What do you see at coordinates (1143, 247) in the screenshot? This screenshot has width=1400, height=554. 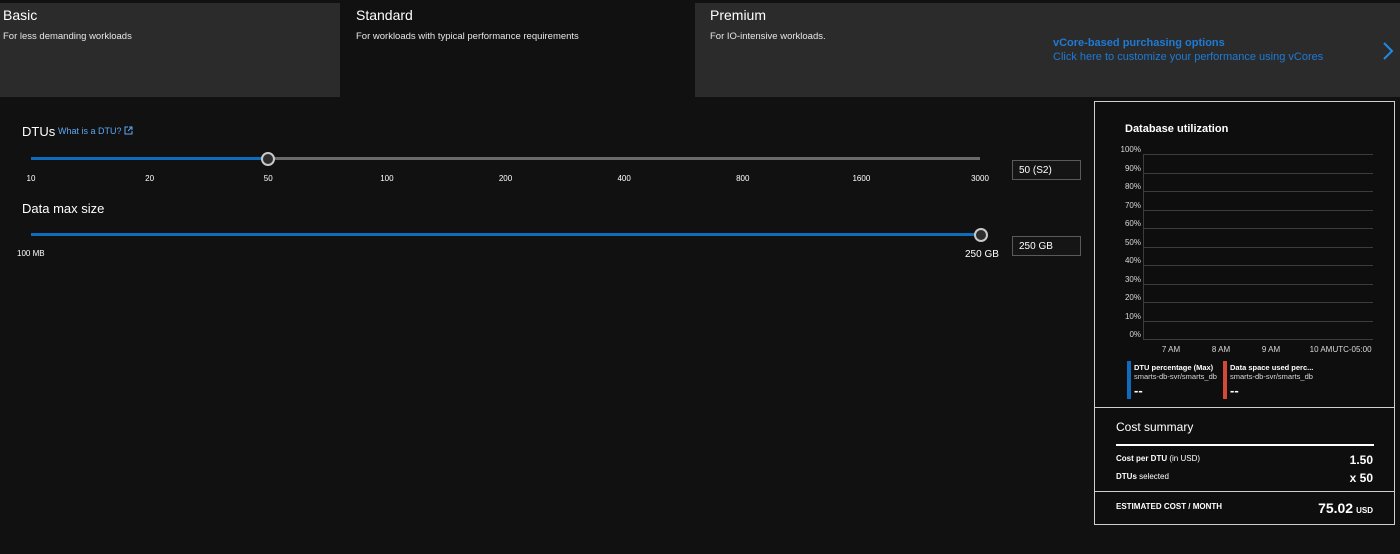 I see `utilization-y-axis-line` at bounding box center [1143, 247].